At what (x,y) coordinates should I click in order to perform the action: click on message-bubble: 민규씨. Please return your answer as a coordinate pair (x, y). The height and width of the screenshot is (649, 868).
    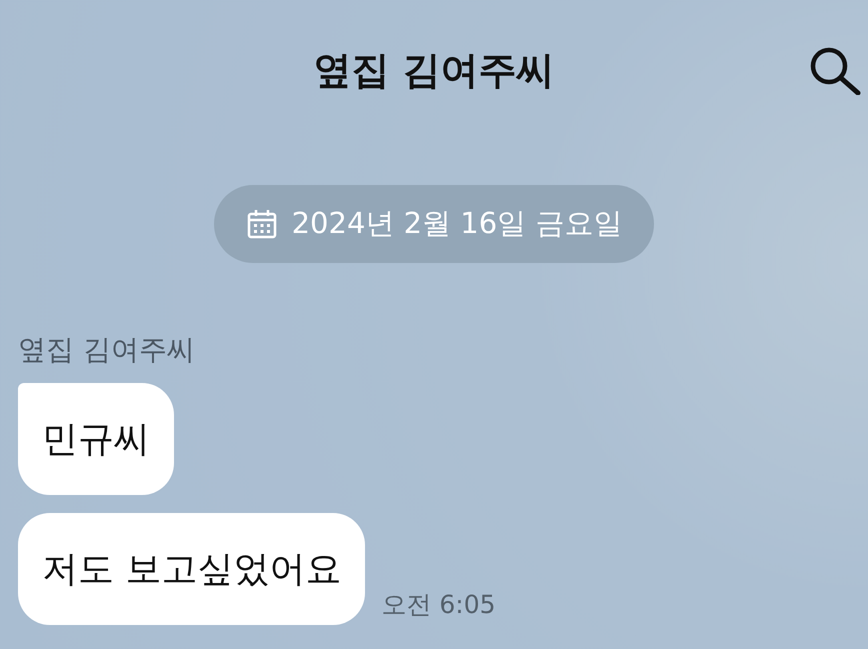
    Looking at the image, I should click on (96, 439).